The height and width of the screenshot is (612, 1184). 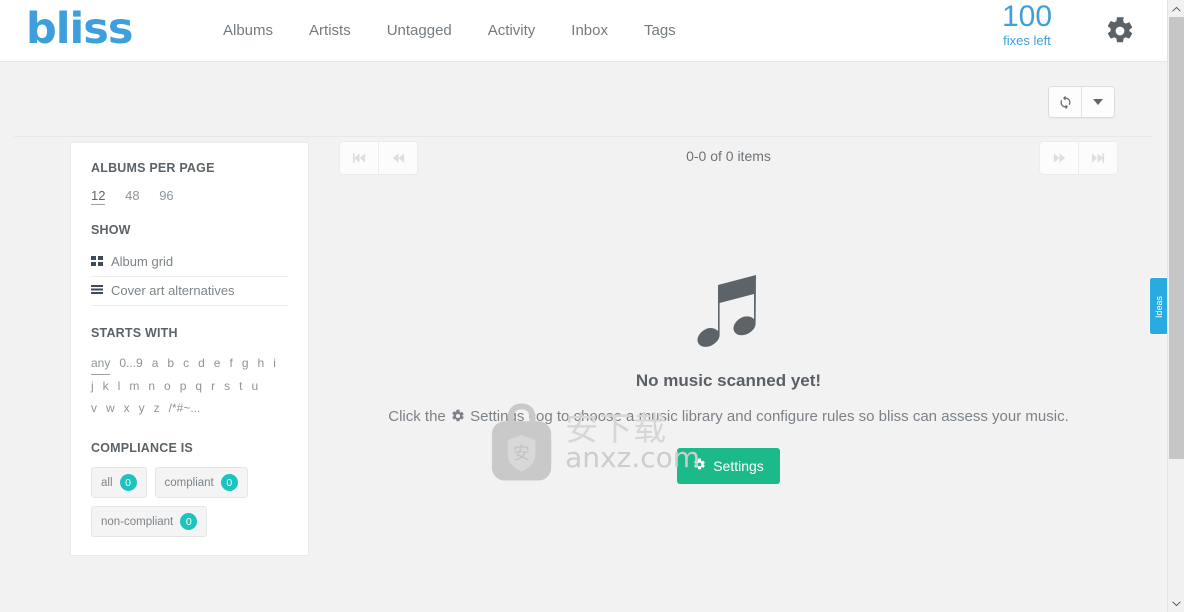 I want to click on show-option-label: Cover art alternatives, so click(x=173, y=290).